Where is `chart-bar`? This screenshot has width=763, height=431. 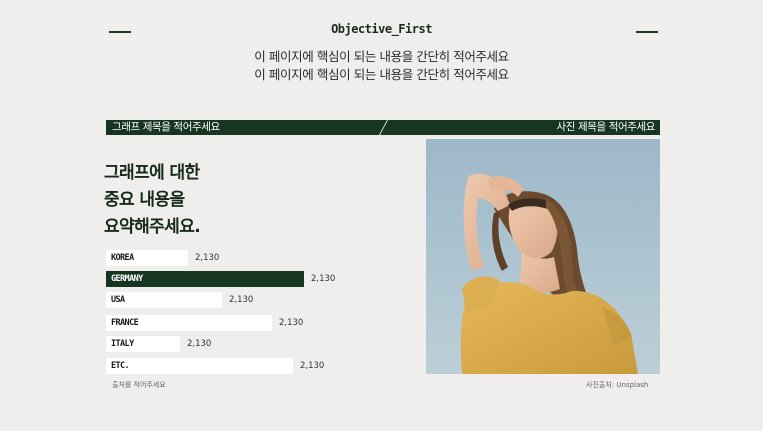 chart-bar is located at coordinates (199, 366).